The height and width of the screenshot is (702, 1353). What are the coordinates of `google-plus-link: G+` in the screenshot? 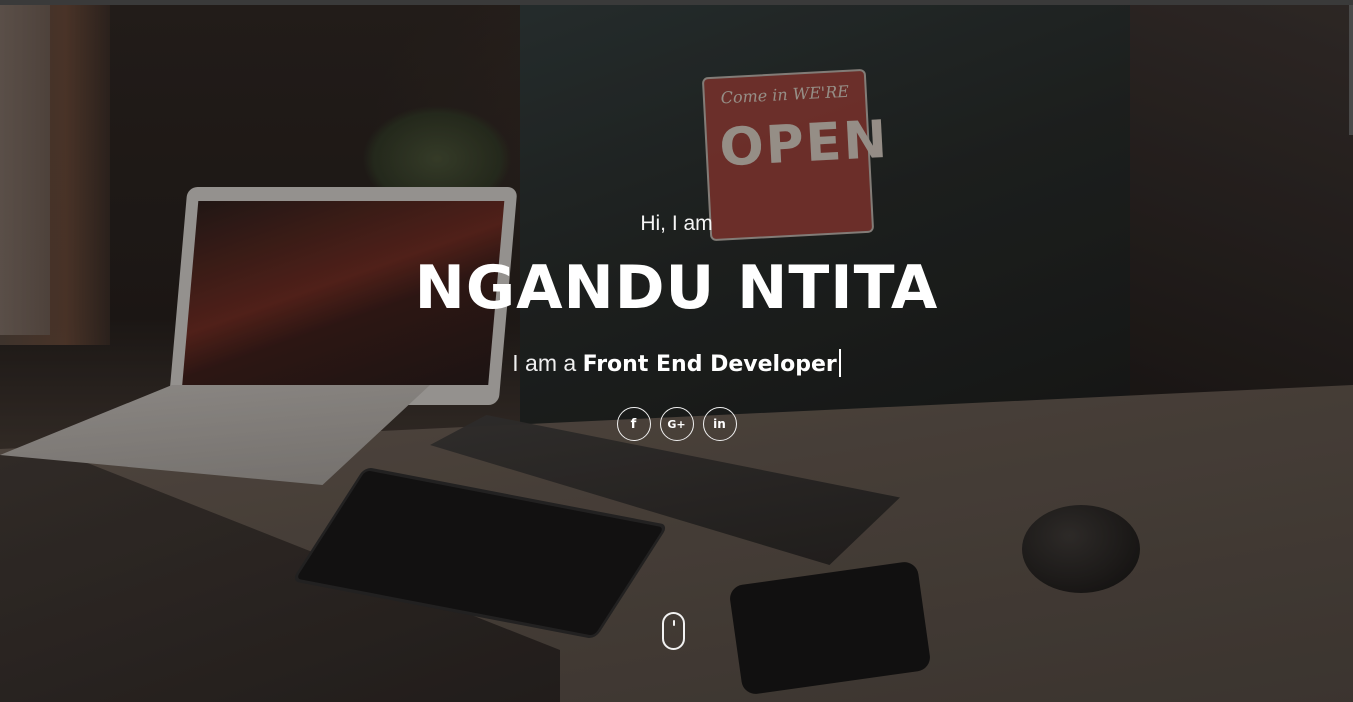 It's located at (676, 424).